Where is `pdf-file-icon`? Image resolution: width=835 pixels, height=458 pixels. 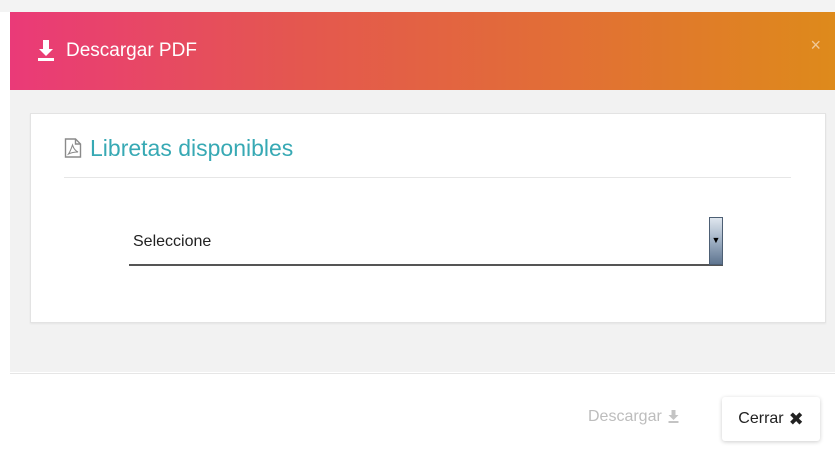 pdf-file-icon is located at coordinates (73, 148).